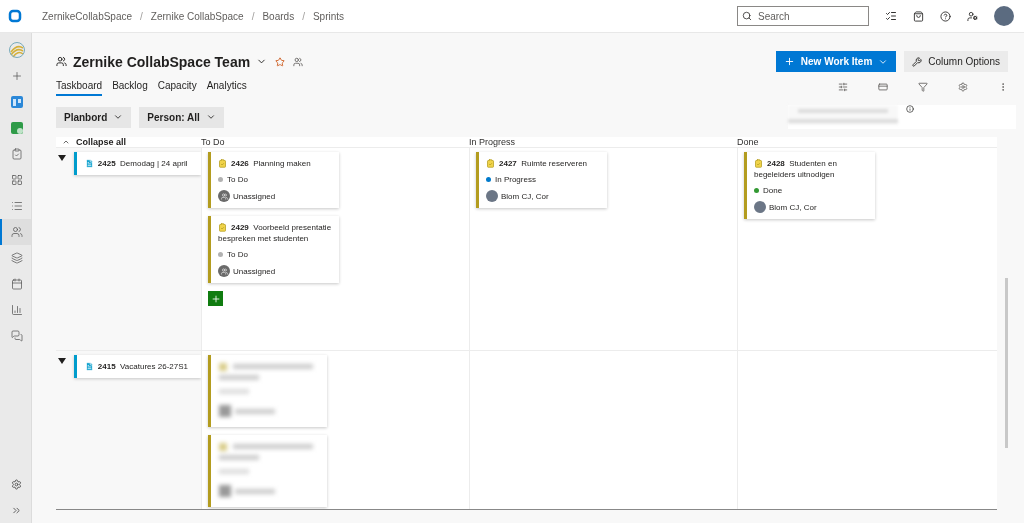 This screenshot has height=523, width=1024. Describe the element at coordinates (843, 87) in the screenshot. I see `sliders-icon` at that location.